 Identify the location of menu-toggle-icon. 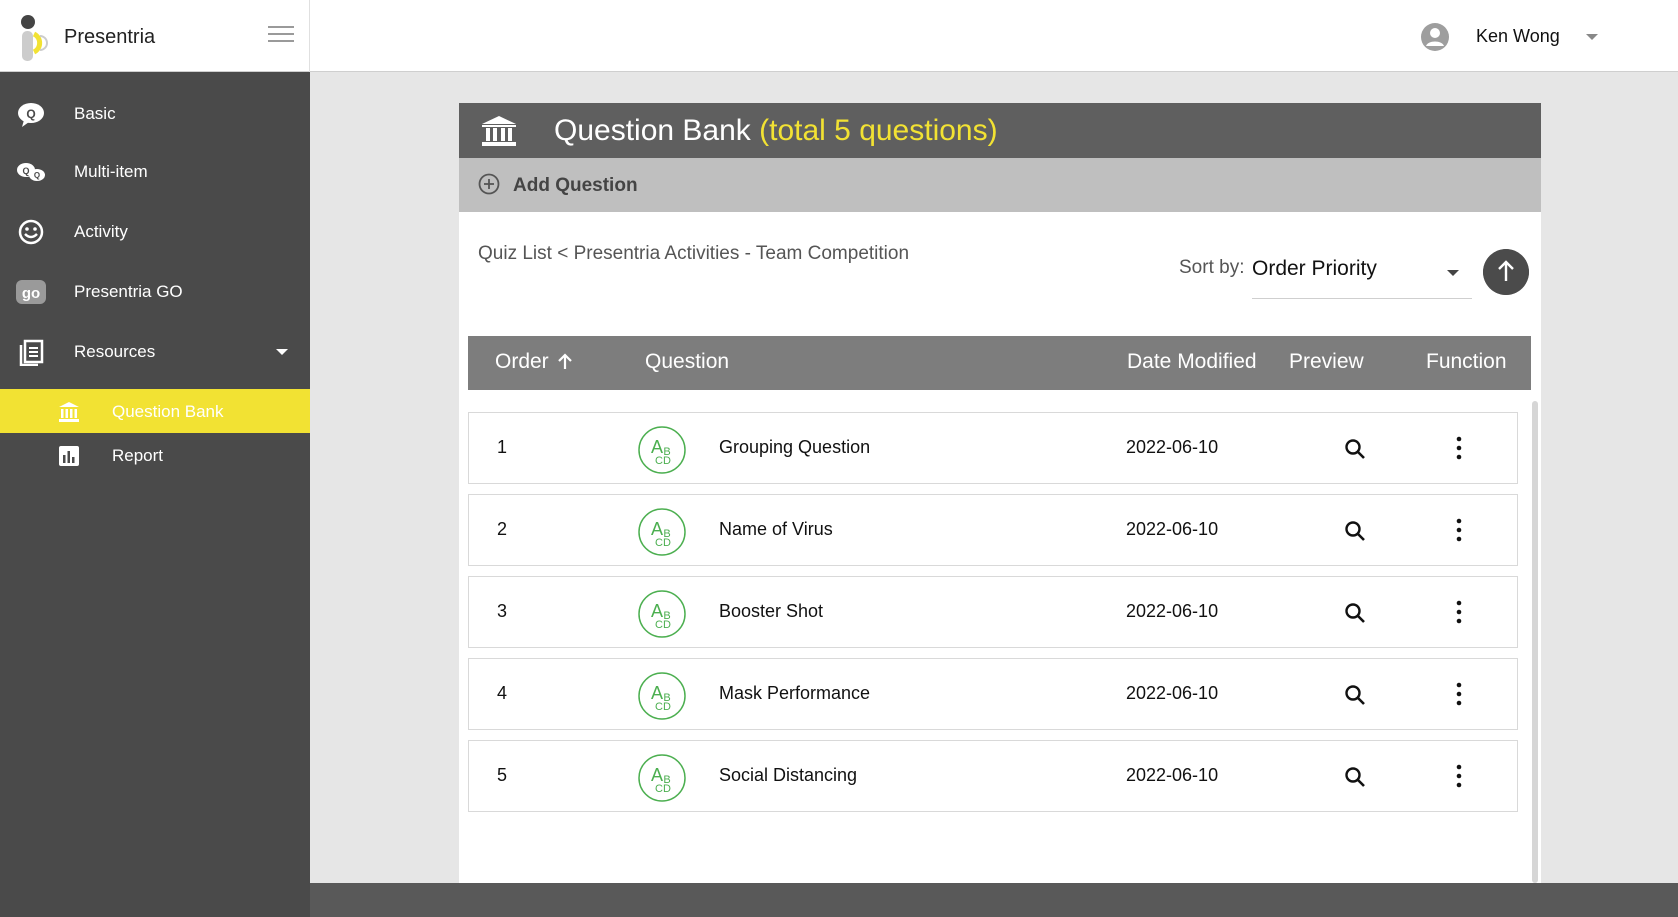
(281, 35).